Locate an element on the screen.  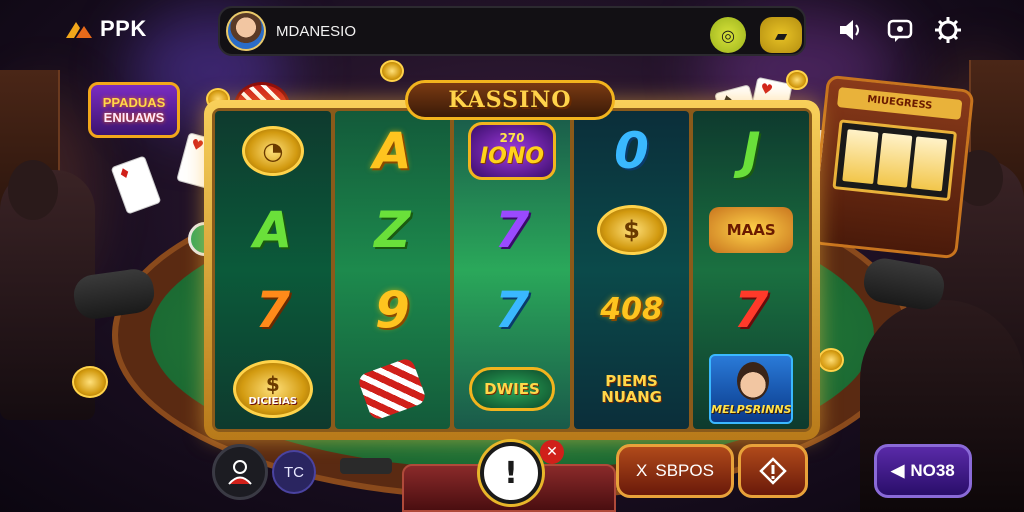
machine-title: KASSINO is located at coordinates (510, 100).